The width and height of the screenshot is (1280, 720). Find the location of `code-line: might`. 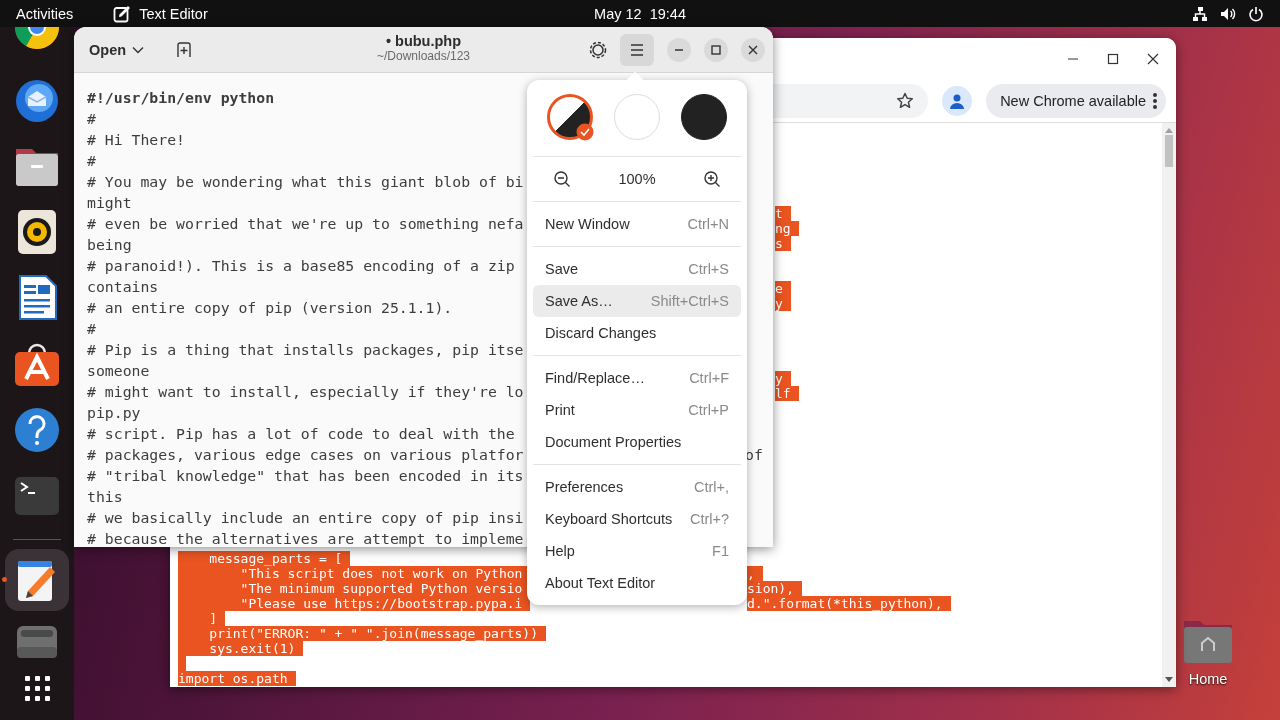

code-line: might is located at coordinates (109, 202).